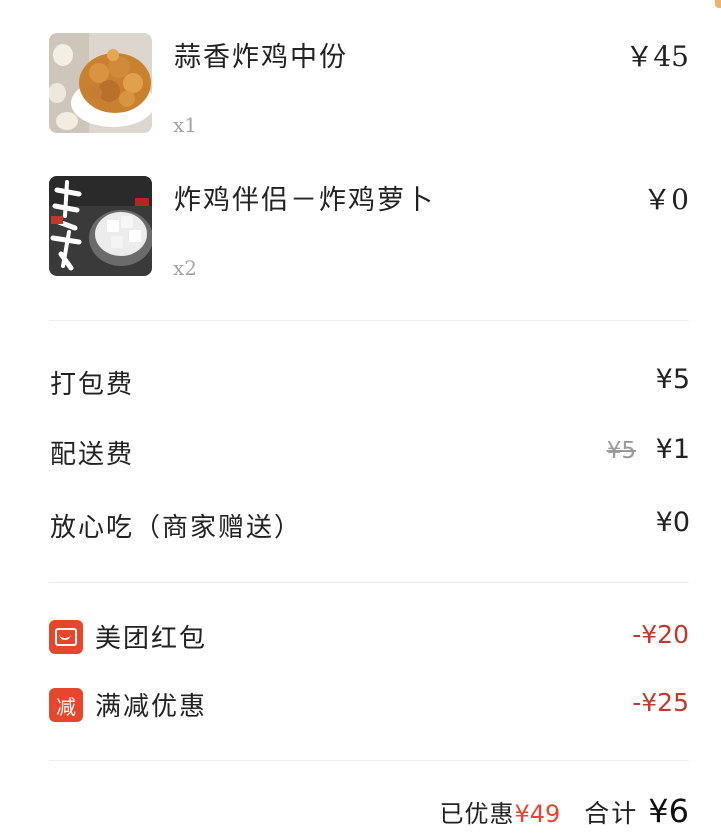 The height and width of the screenshot is (838, 721). Describe the element at coordinates (672, 379) in the screenshot. I see `packing-fee-value: ¥5` at that location.